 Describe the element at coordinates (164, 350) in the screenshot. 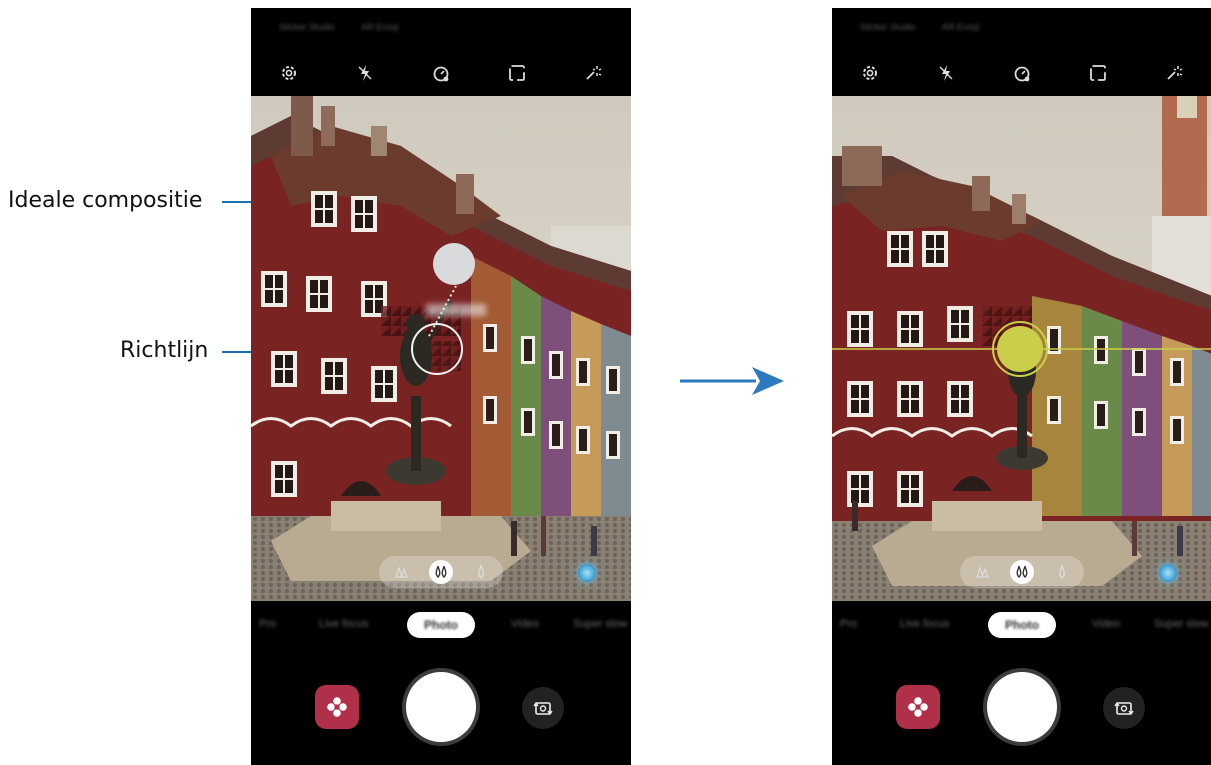

I see `guide-line-label: Richtlijn` at that location.